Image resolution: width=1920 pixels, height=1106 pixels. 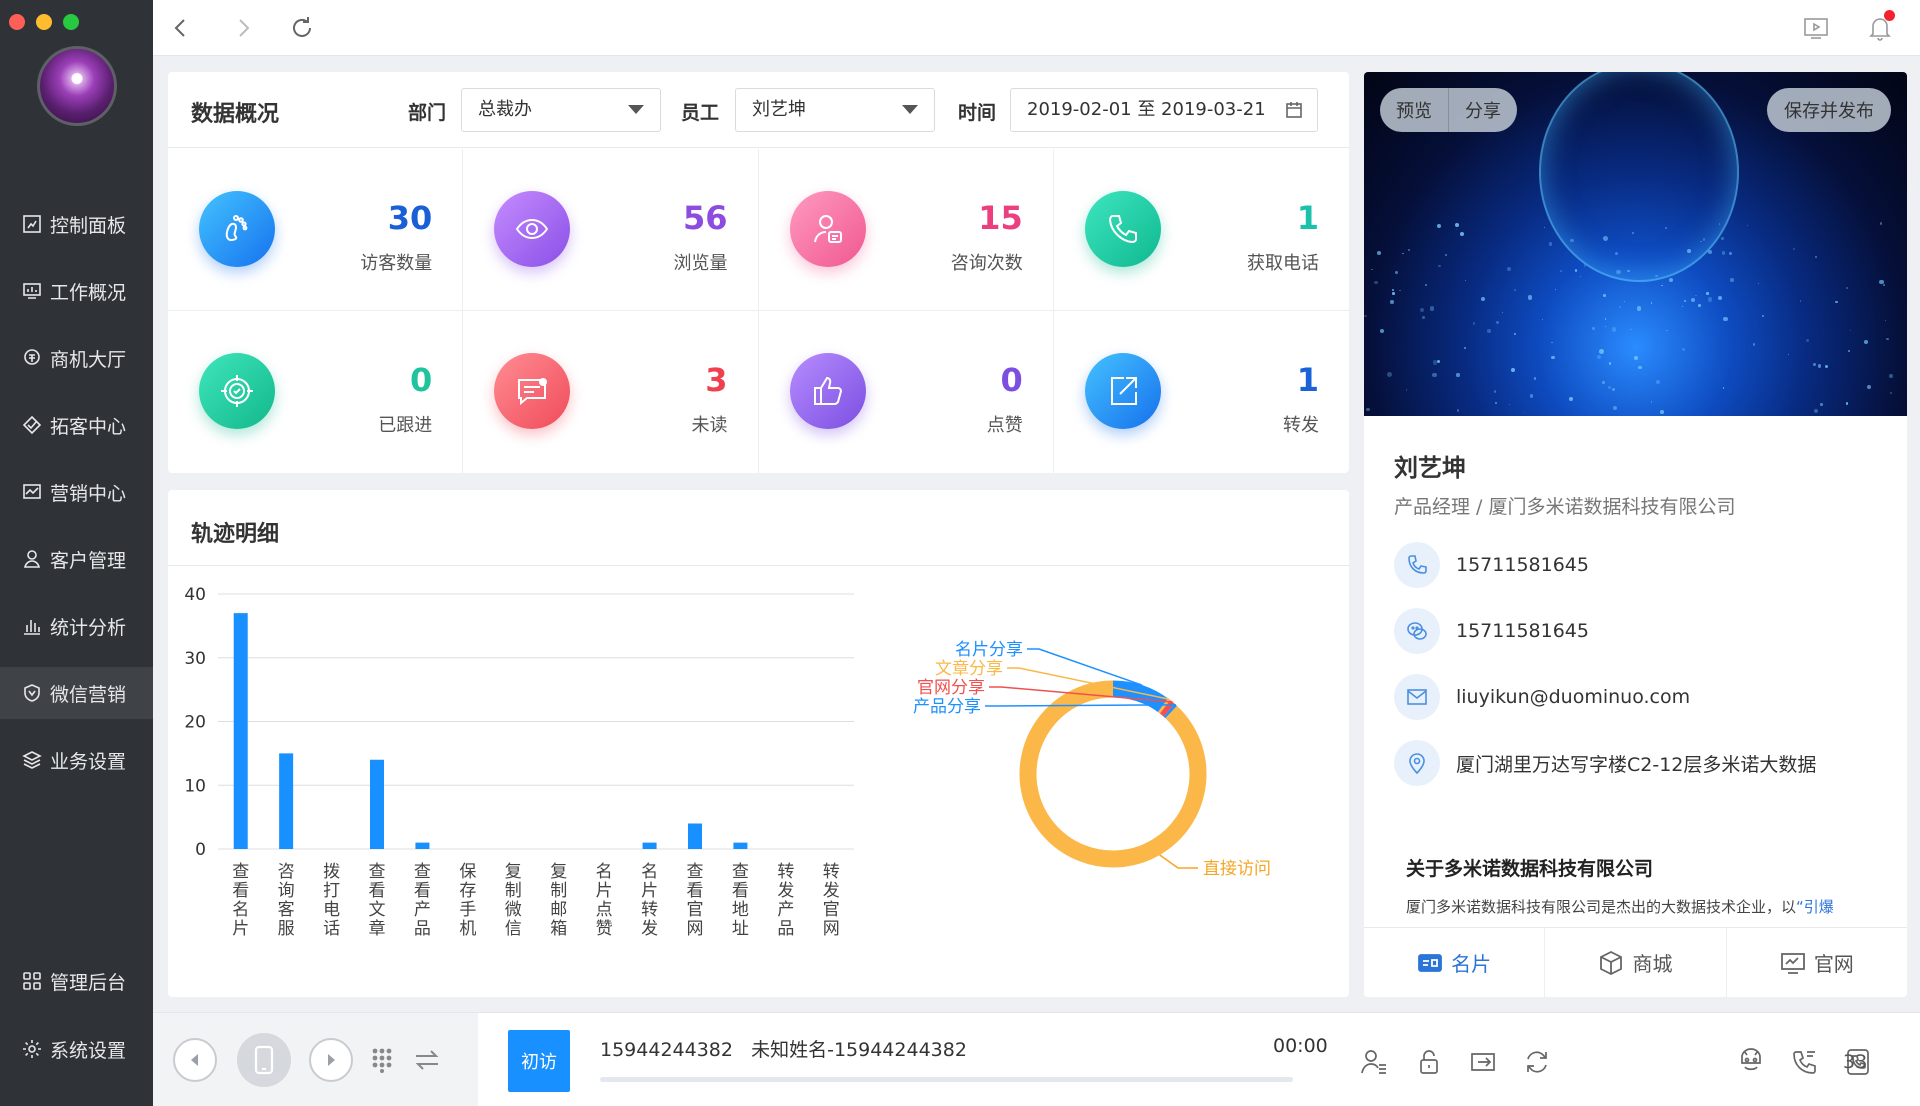 I want to click on avatar, so click(x=77, y=86).